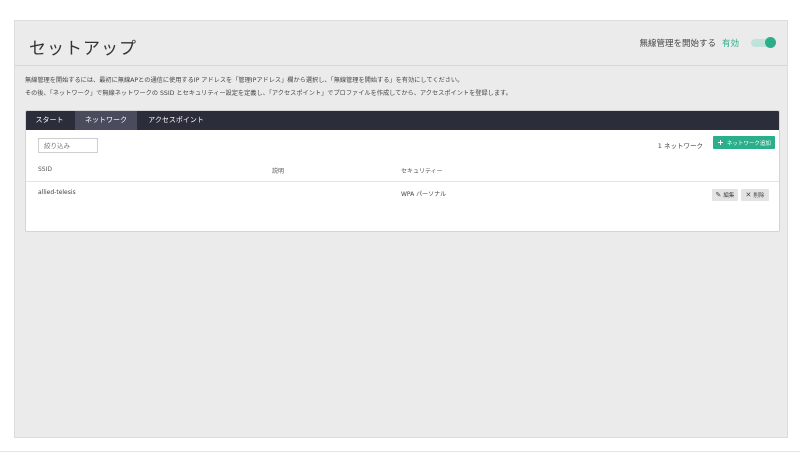  Describe the element at coordinates (729, 196) in the screenshot. I see `edit-label: 編集` at that location.